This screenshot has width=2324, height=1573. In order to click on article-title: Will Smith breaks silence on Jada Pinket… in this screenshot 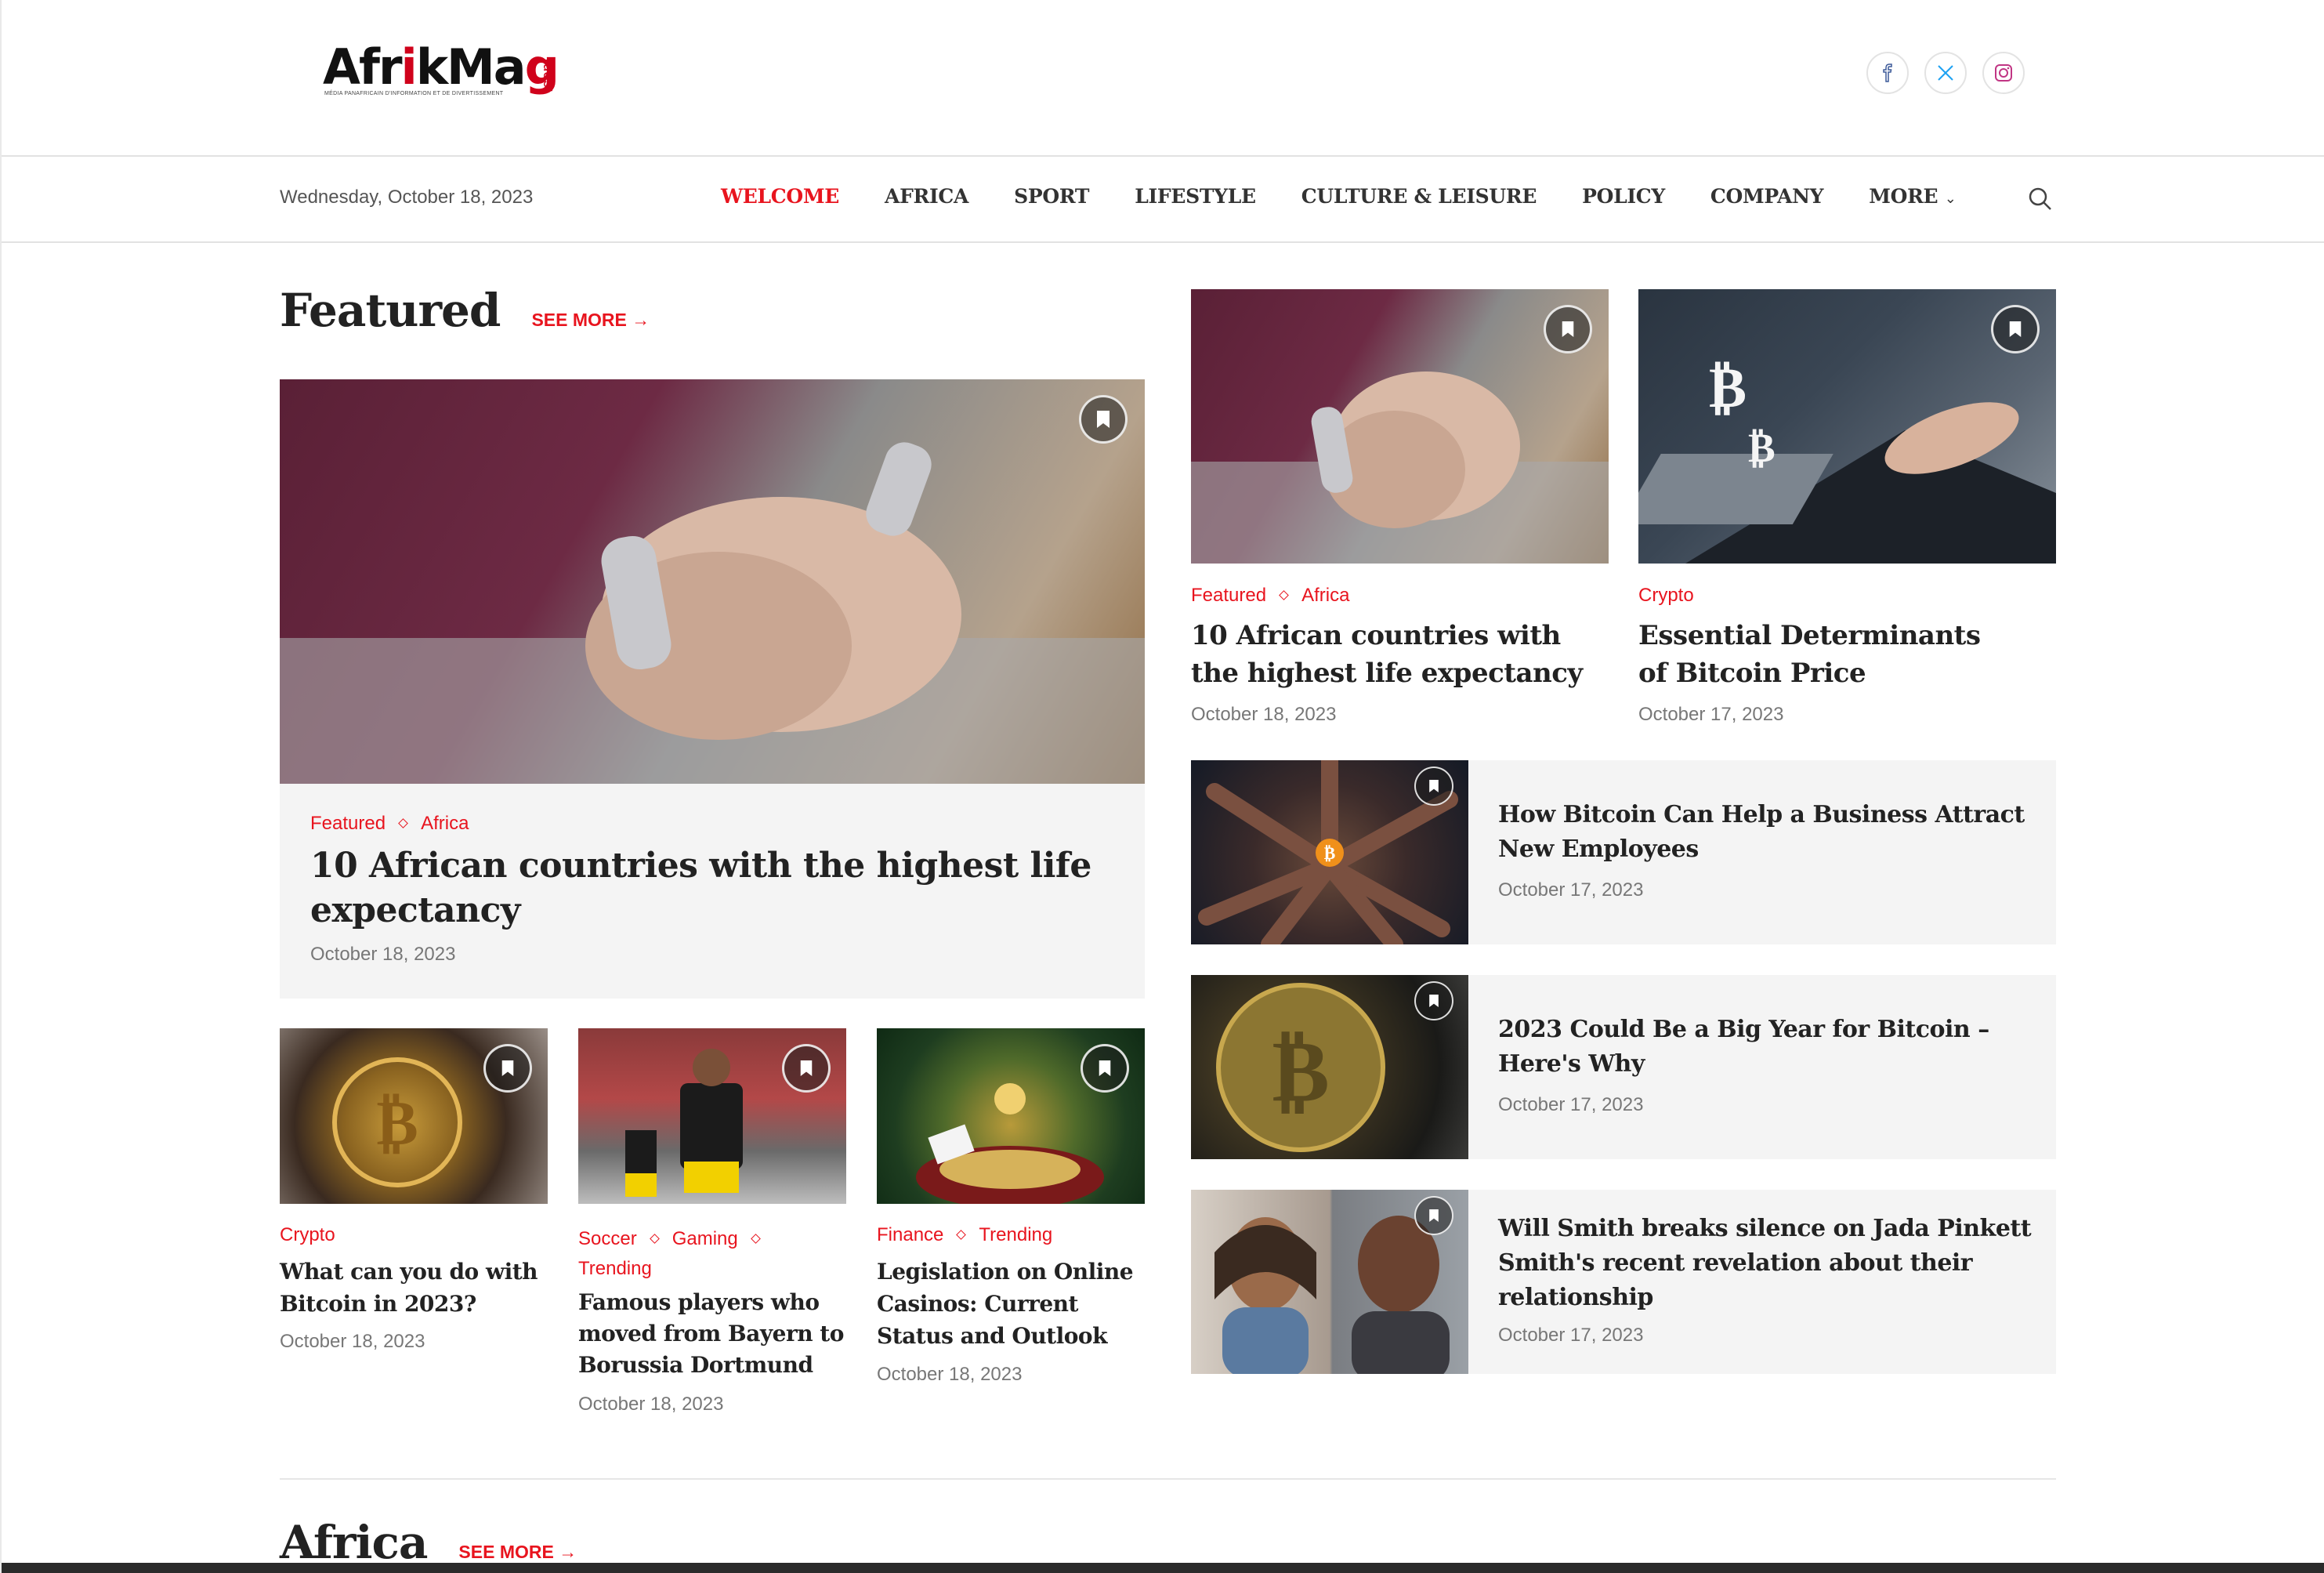, I will do `click(1769, 1263)`.